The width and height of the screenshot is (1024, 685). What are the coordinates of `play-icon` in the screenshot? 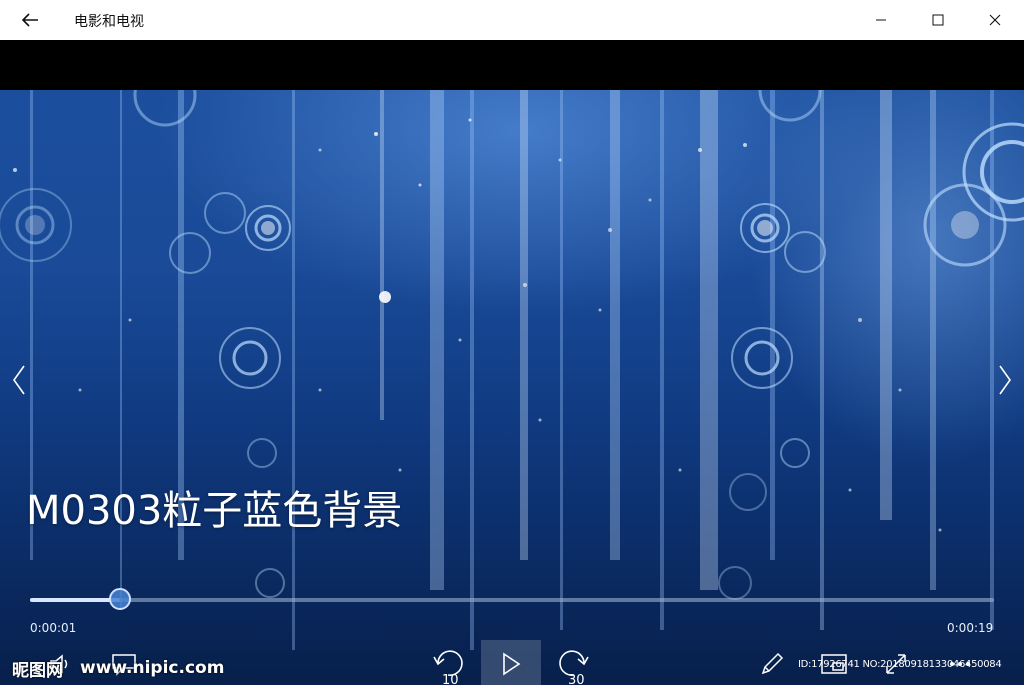 It's located at (512, 664).